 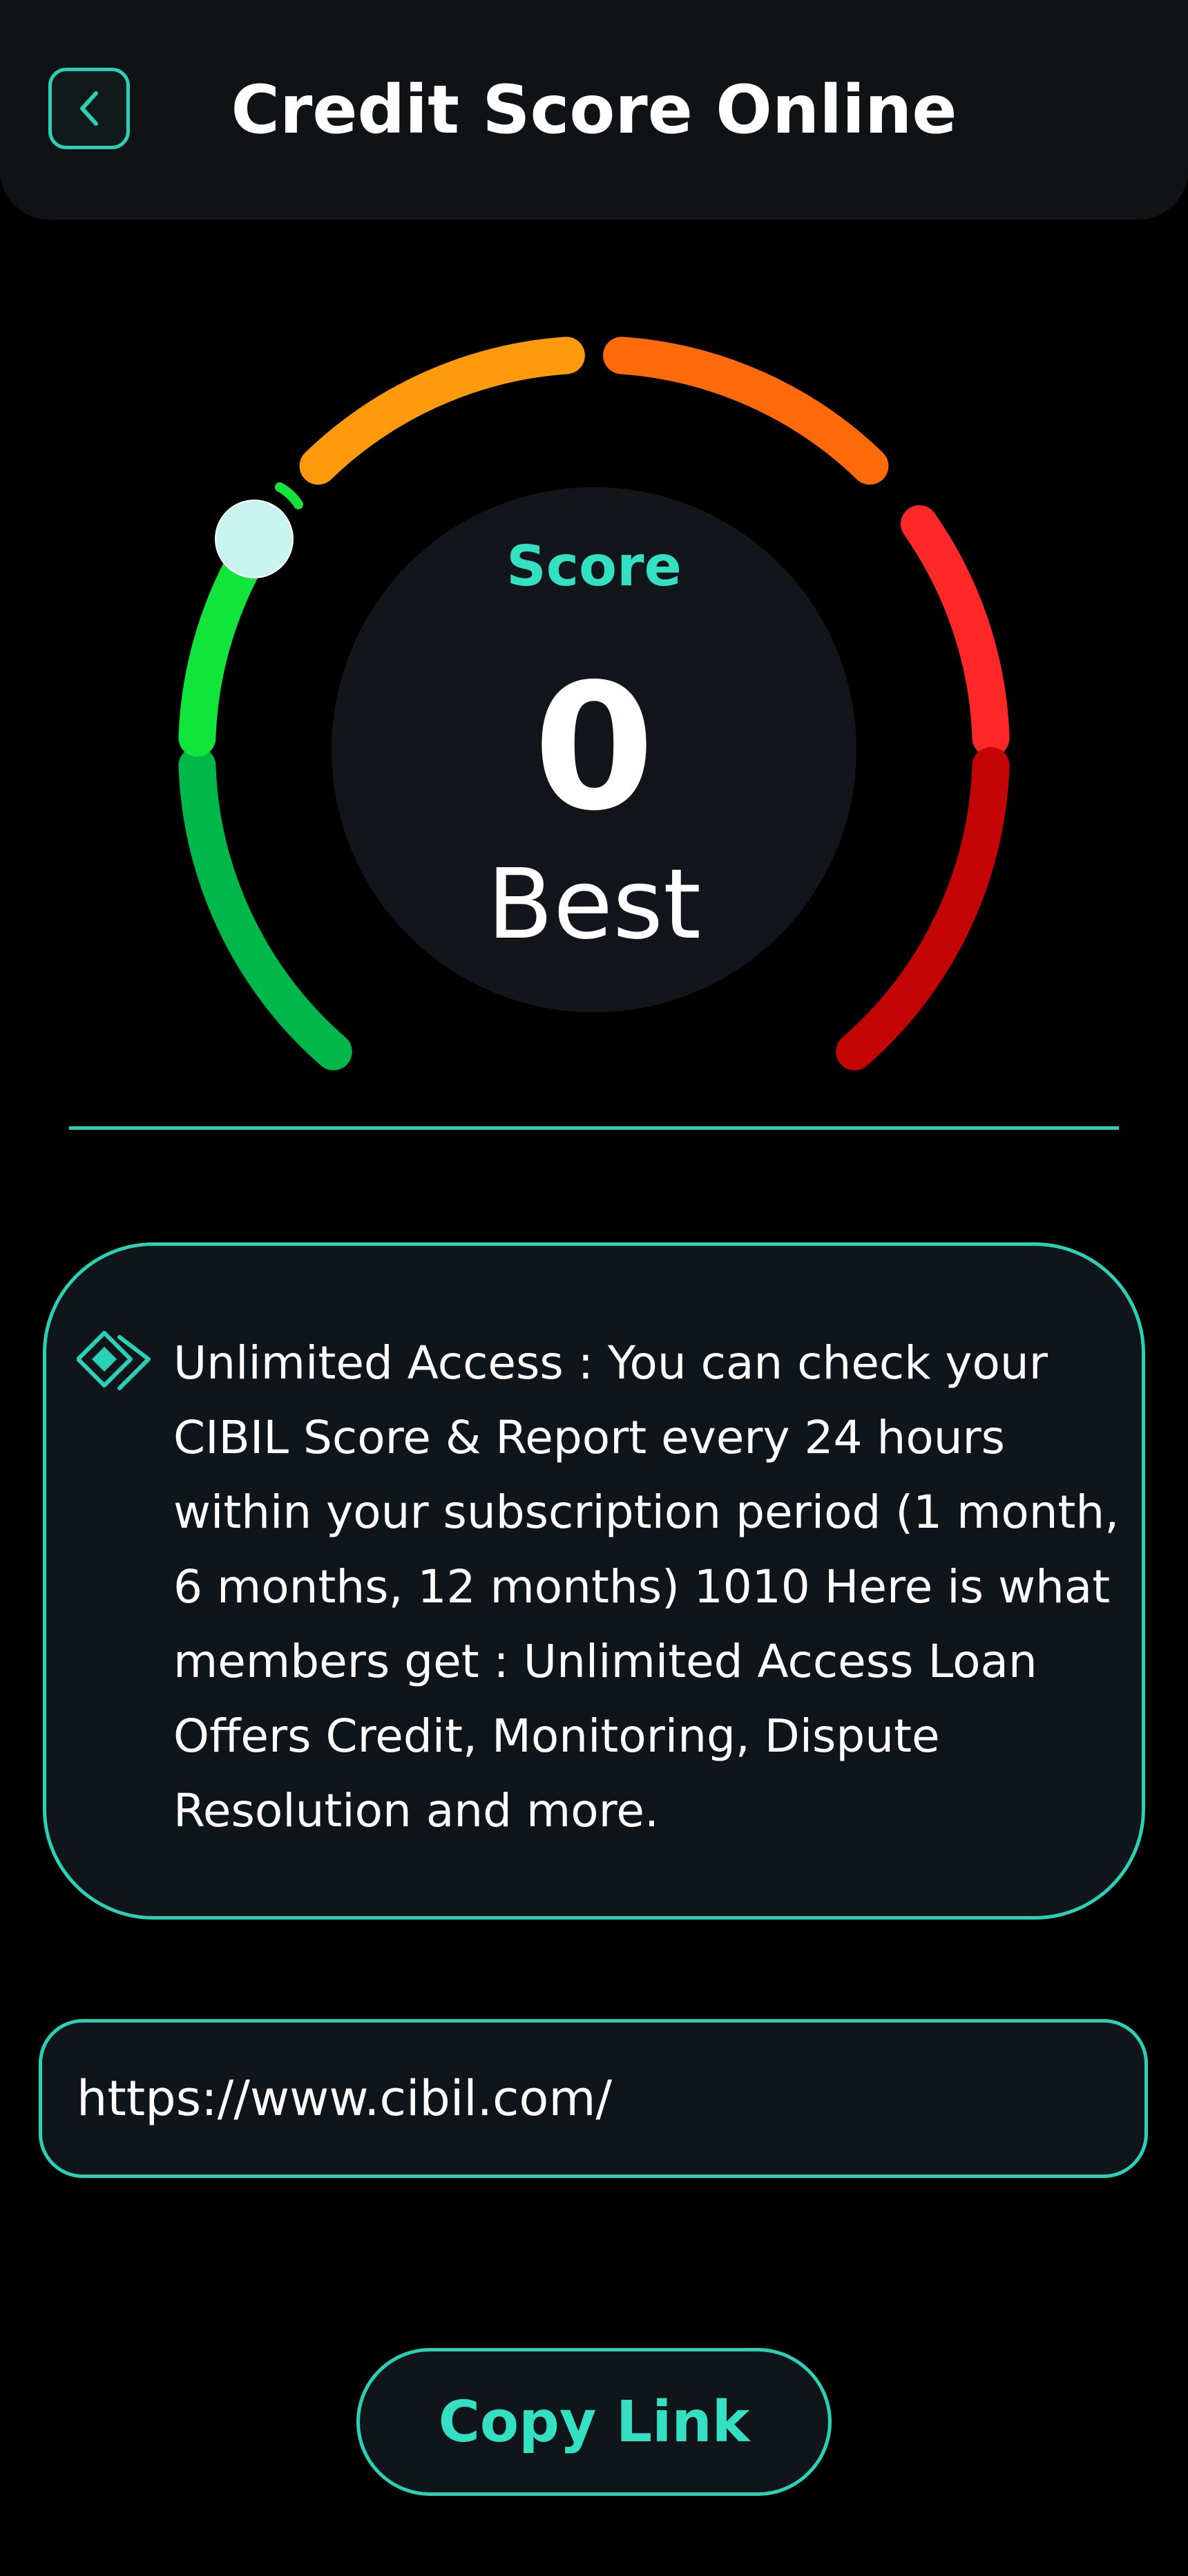 What do you see at coordinates (746, 411) in the screenshot?
I see `gauge-arc-fair` at bounding box center [746, 411].